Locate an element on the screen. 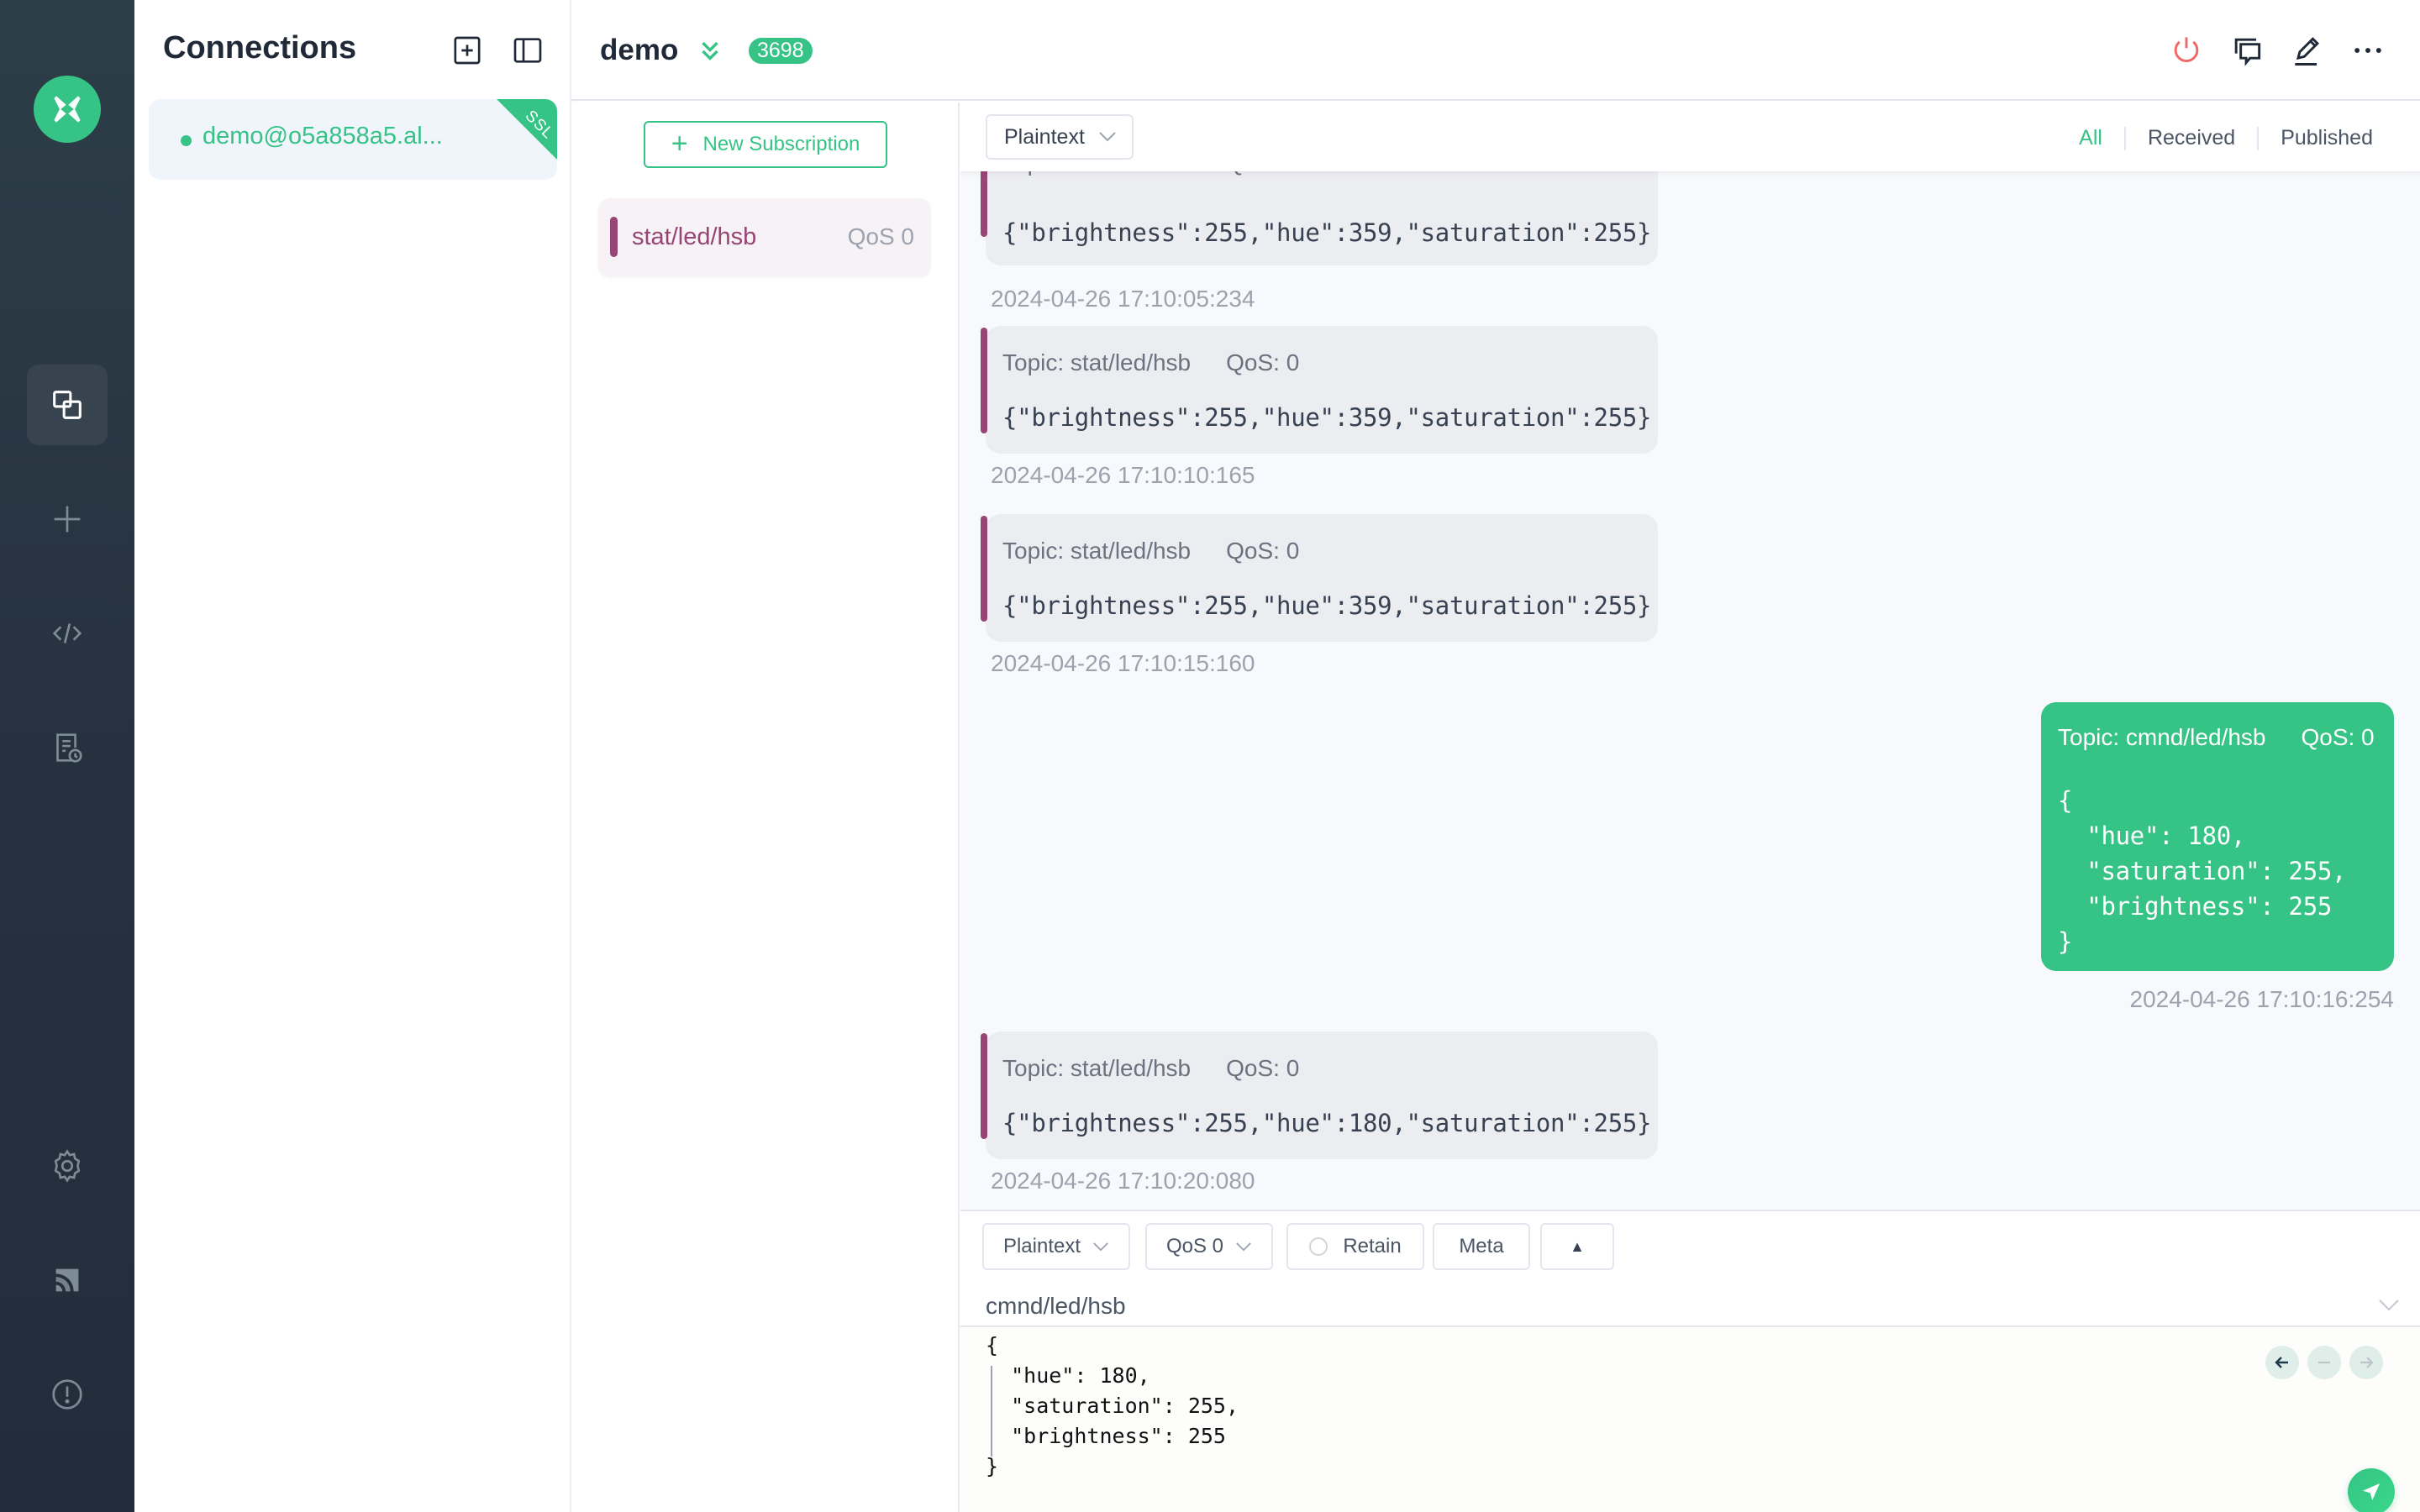 The image size is (2420, 1512). message-time: 2024-04-26 17:10:15:160 is located at coordinates (1123, 663).